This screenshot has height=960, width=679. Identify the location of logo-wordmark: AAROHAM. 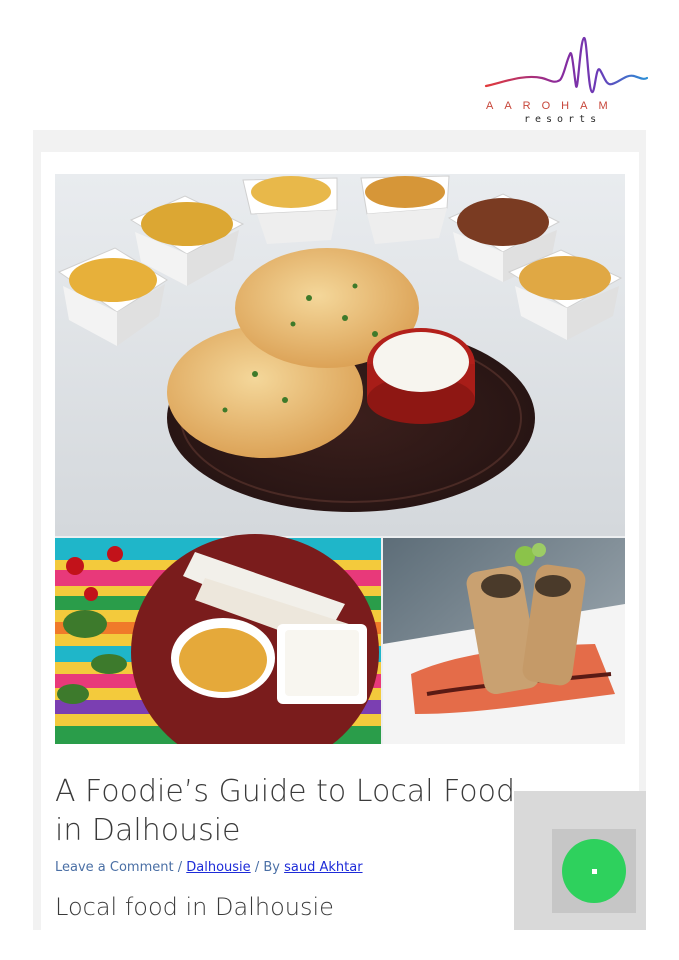
(552, 106).